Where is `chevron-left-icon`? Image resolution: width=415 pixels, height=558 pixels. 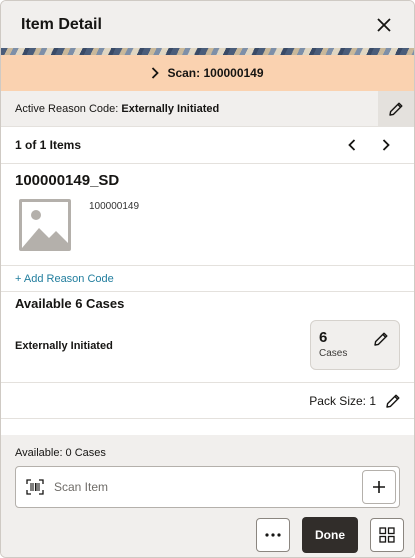 chevron-left-icon is located at coordinates (352, 145).